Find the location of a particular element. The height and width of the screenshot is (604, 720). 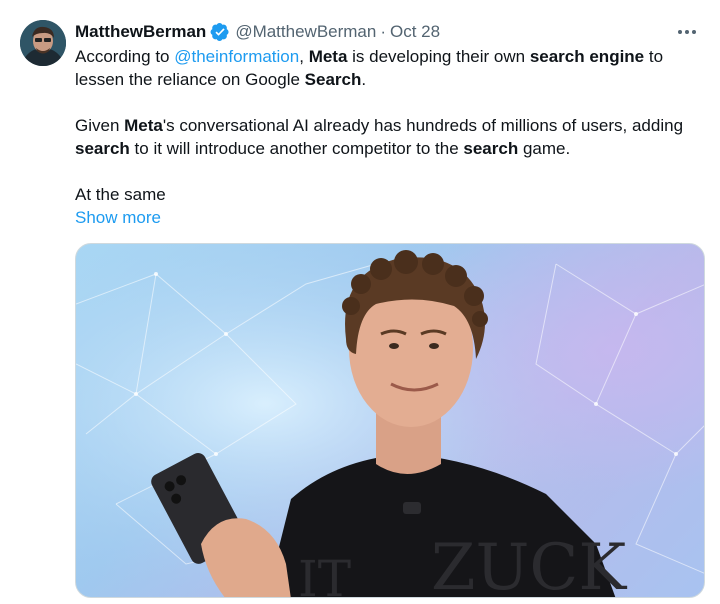

more-options-icon is located at coordinates (687, 32).